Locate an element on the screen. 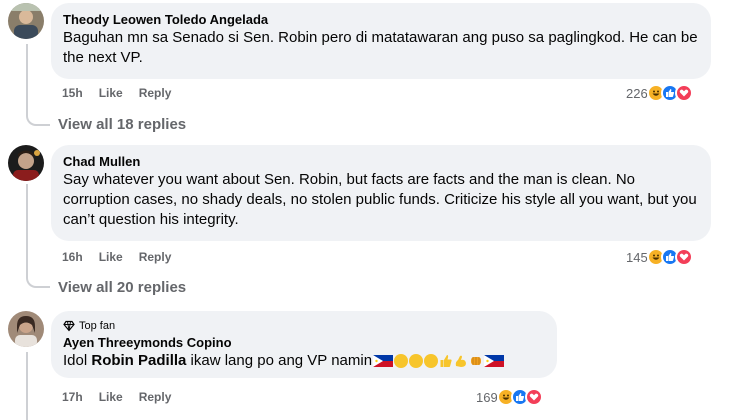  flexed-biceps-icon is located at coordinates (461, 361).